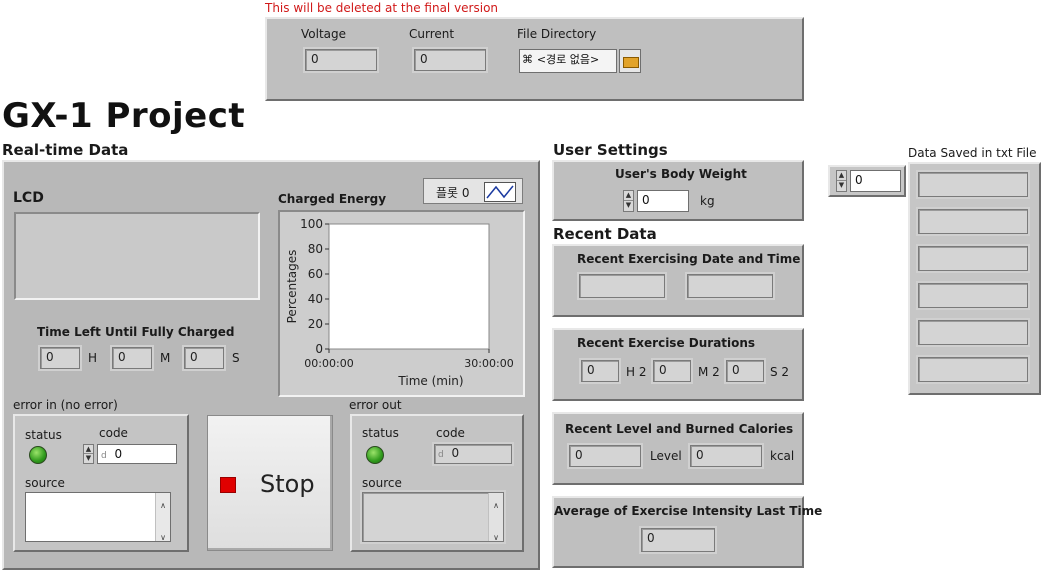  I want to click on path-icon: ⌘, so click(527, 59).